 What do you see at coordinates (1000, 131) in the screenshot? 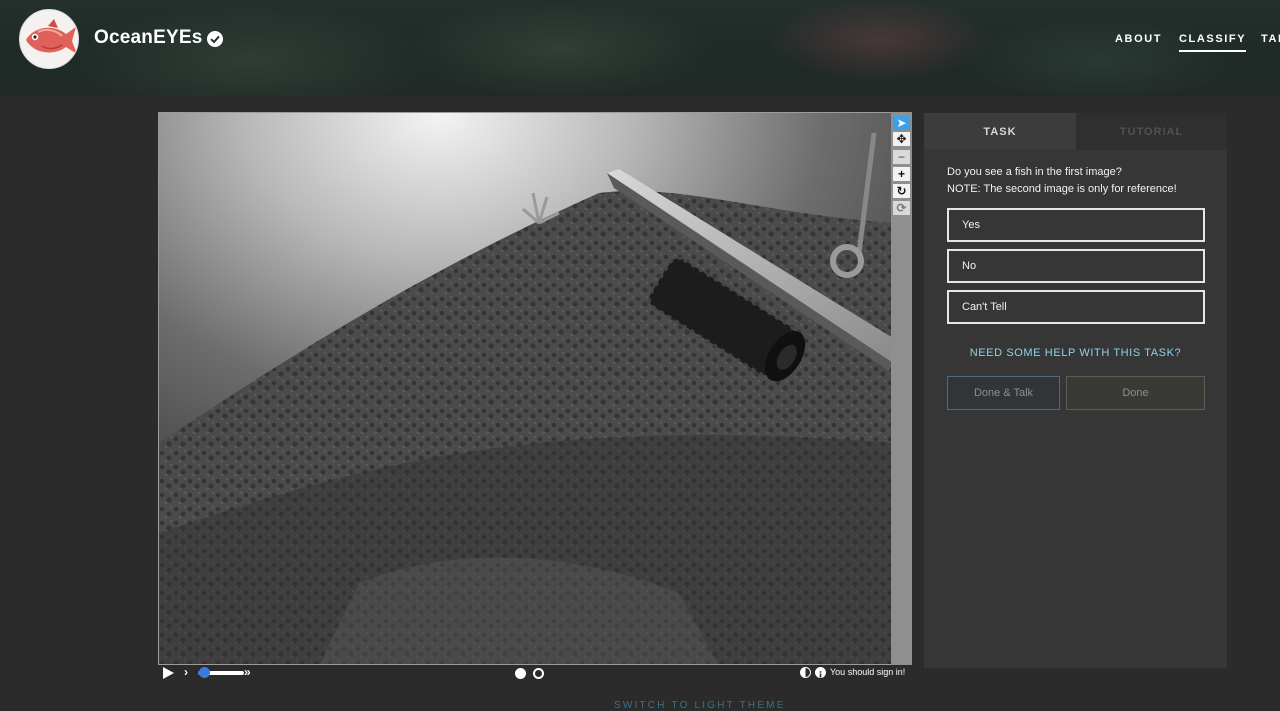
I see `tab-task: TASK` at bounding box center [1000, 131].